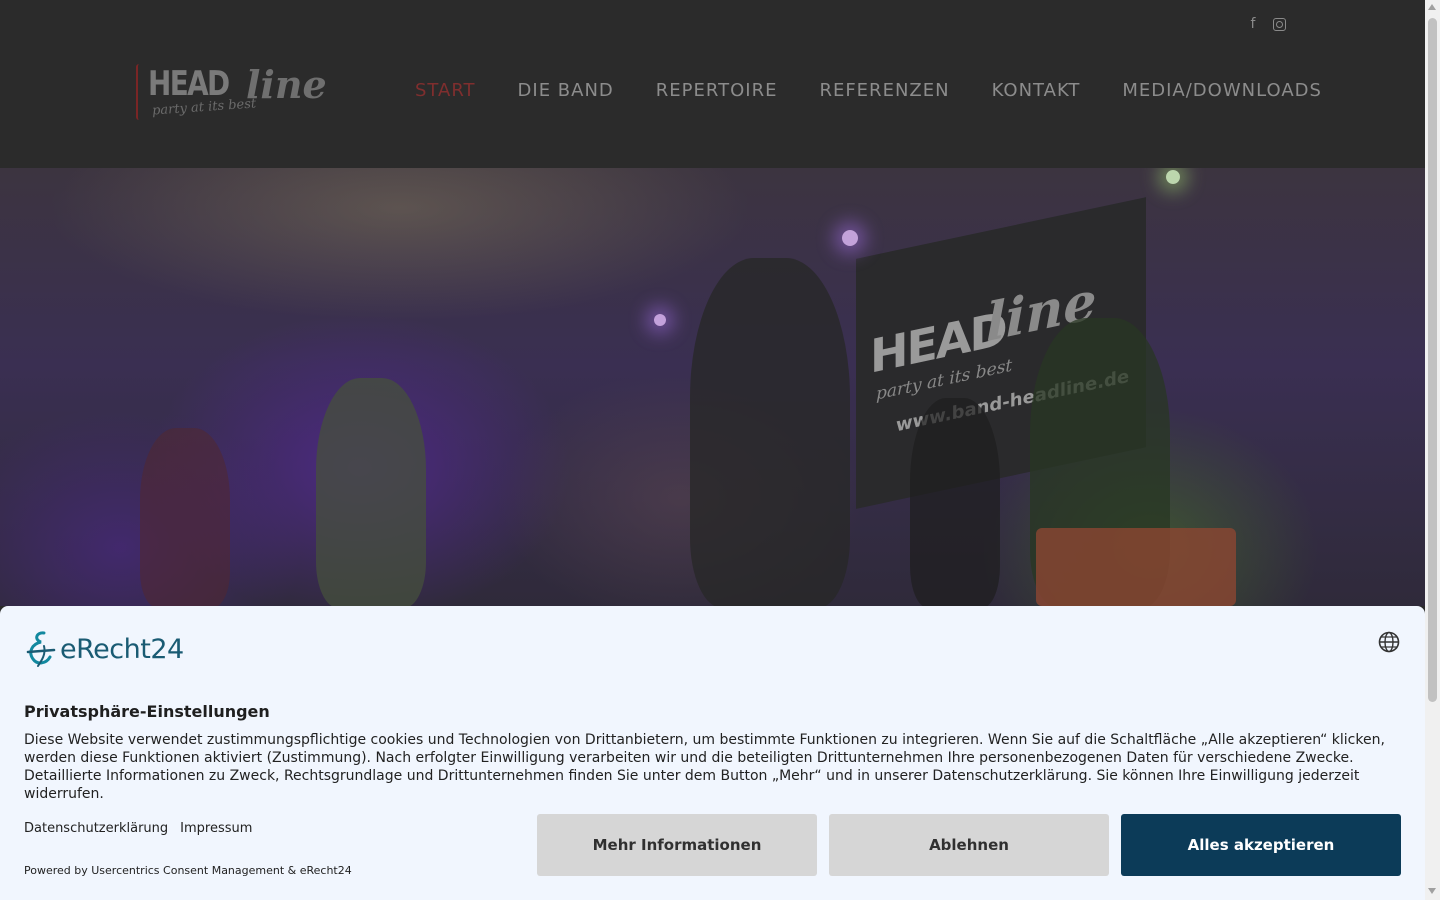 The image size is (1440, 900). Describe the element at coordinates (1432, 7) in the screenshot. I see `scroll-up-icon` at that location.